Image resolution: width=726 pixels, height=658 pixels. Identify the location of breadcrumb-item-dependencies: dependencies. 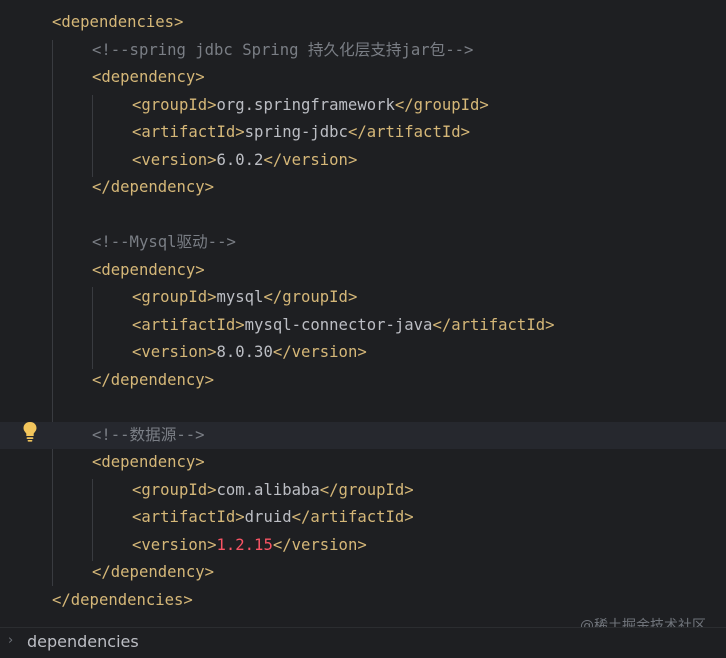
(83, 641).